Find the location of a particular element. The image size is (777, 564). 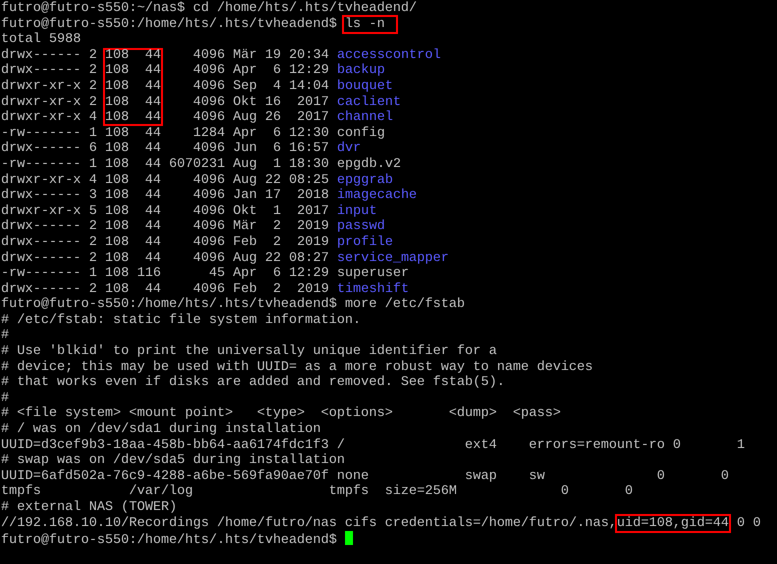

command-text: cd /home/hts/.hts/tvheadend/ is located at coordinates (304, 8).